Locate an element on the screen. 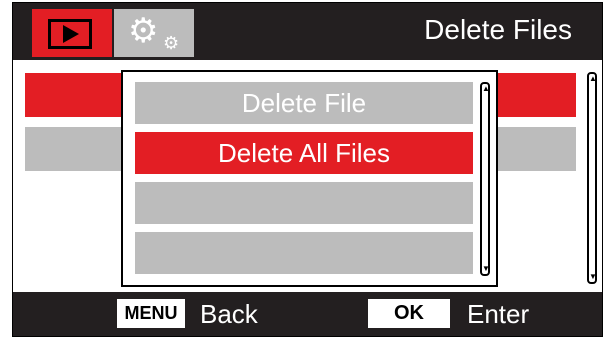  popup-item-delete-file: Delete File is located at coordinates (304, 103).